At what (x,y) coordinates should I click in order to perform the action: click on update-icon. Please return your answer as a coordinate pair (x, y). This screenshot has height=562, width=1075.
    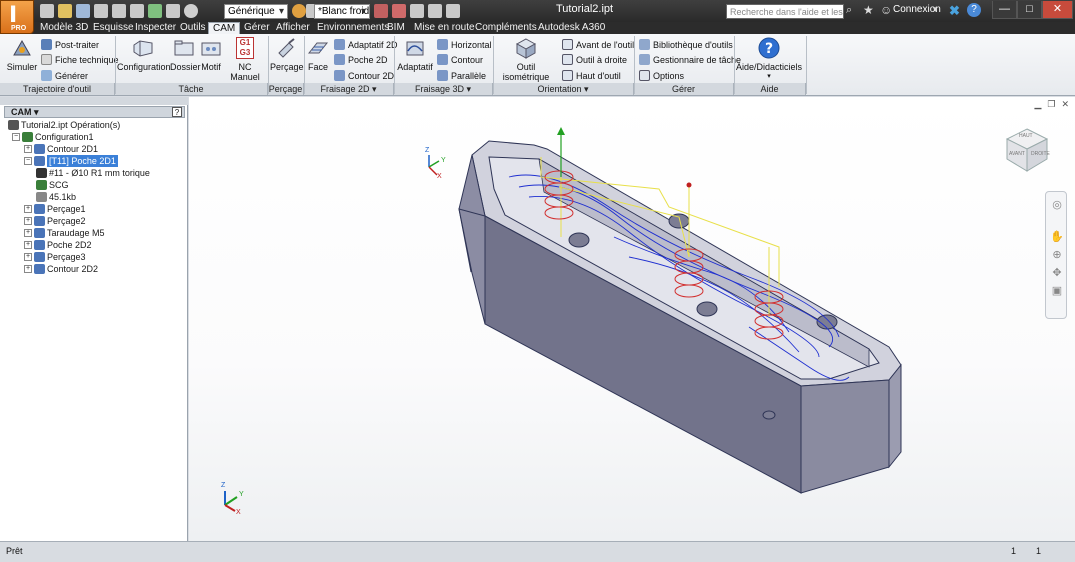
    Looking at the image, I should click on (173, 11).